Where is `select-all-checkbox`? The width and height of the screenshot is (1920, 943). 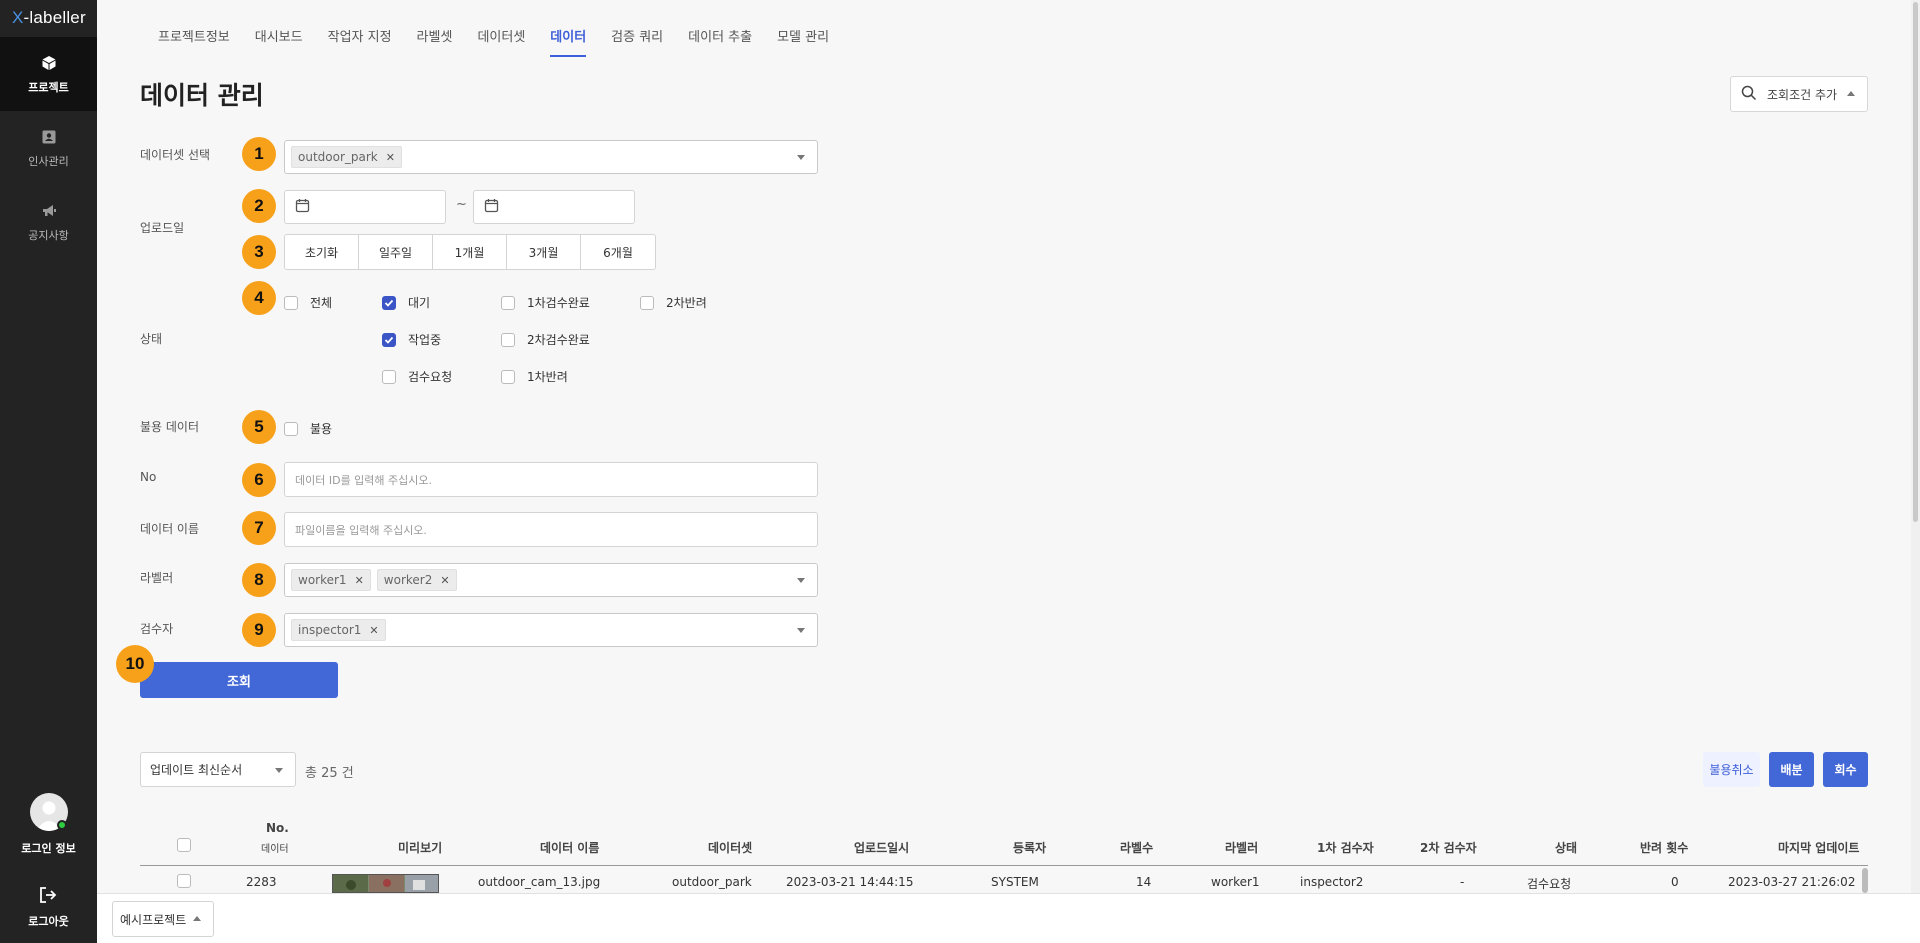
select-all-checkbox is located at coordinates (184, 845).